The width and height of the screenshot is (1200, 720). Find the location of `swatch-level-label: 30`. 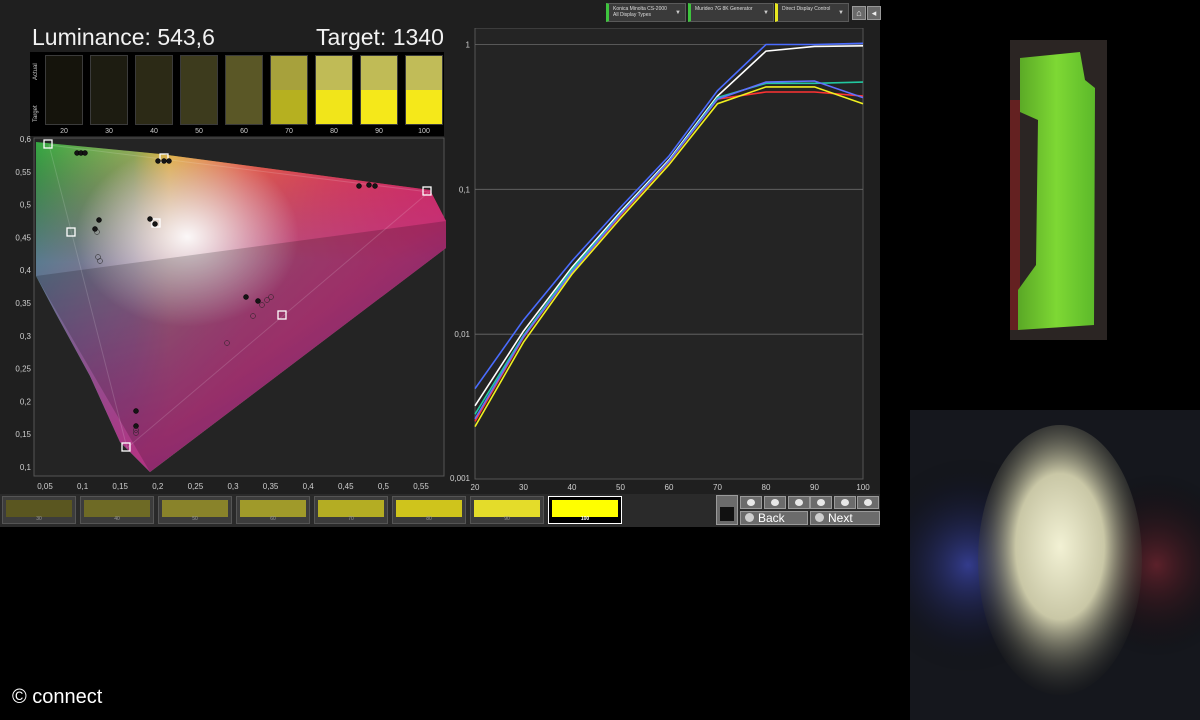

swatch-level-label: 30 is located at coordinates (109, 131).